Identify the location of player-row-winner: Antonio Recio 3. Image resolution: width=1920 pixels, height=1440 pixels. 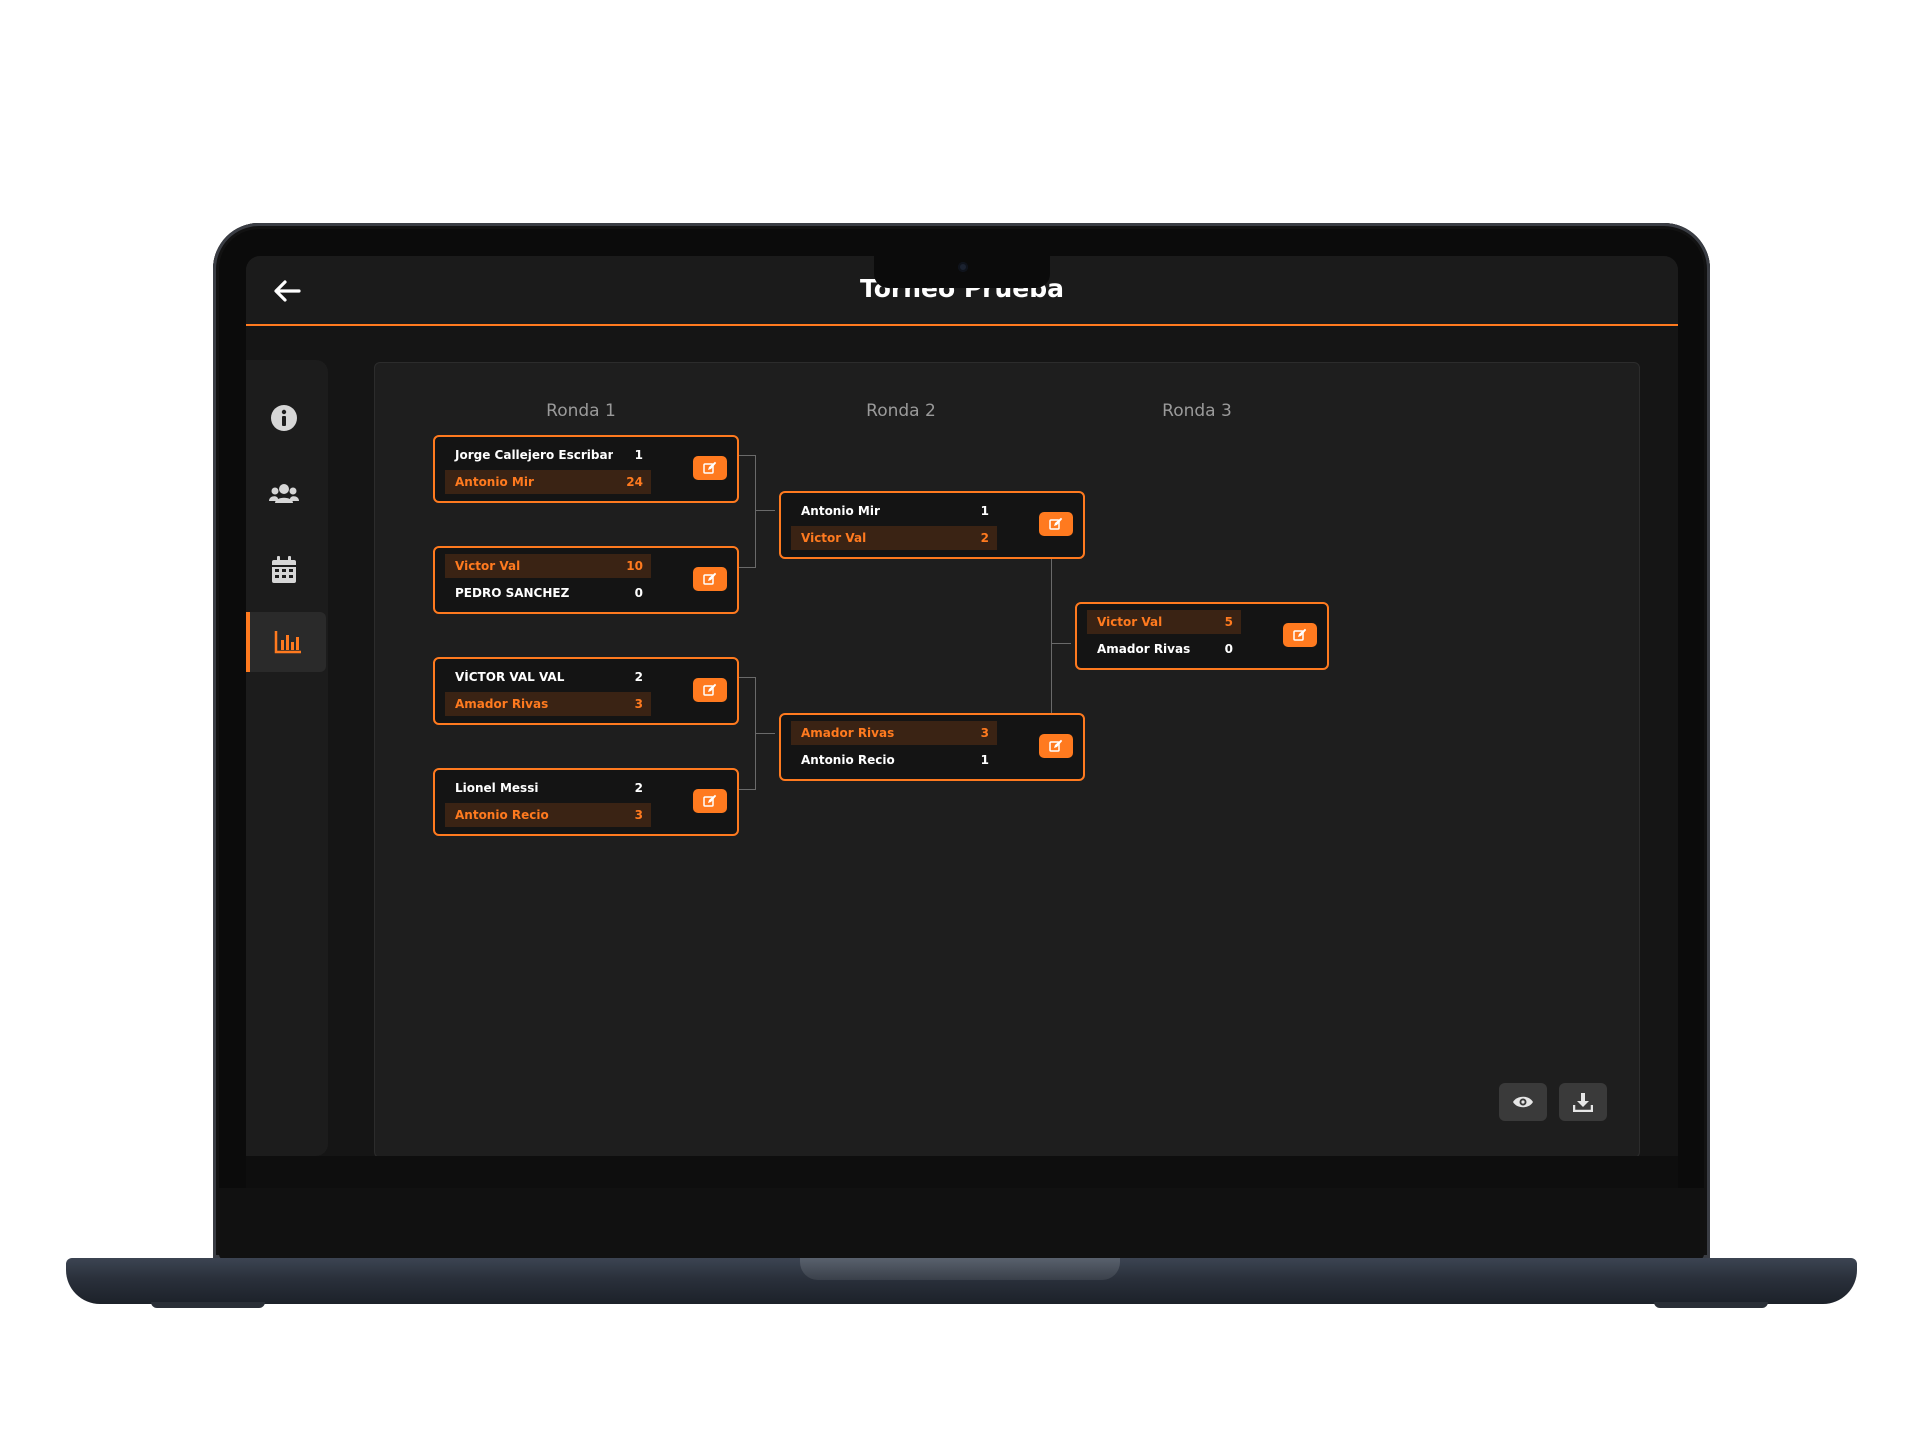
(548, 815).